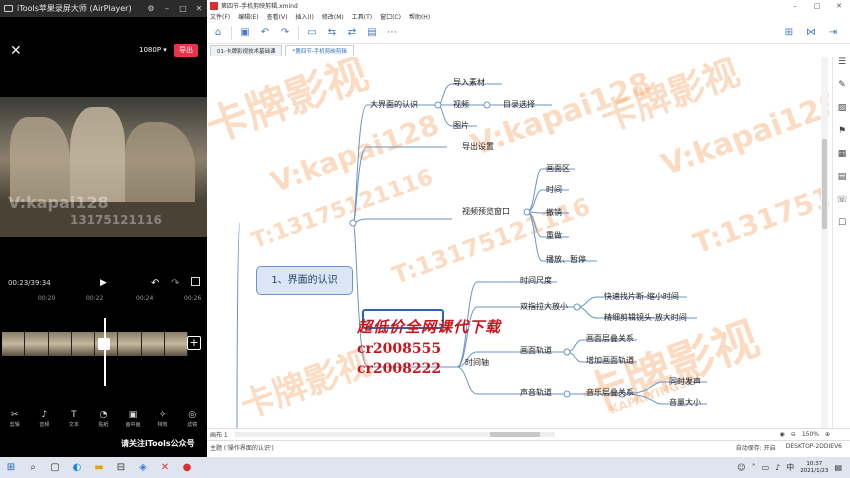 Image resolution: width=850 pixels, height=478 pixels. What do you see at coordinates (841, 85) in the screenshot?
I see `format-brush-icon: ✎` at bounding box center [841, 85].